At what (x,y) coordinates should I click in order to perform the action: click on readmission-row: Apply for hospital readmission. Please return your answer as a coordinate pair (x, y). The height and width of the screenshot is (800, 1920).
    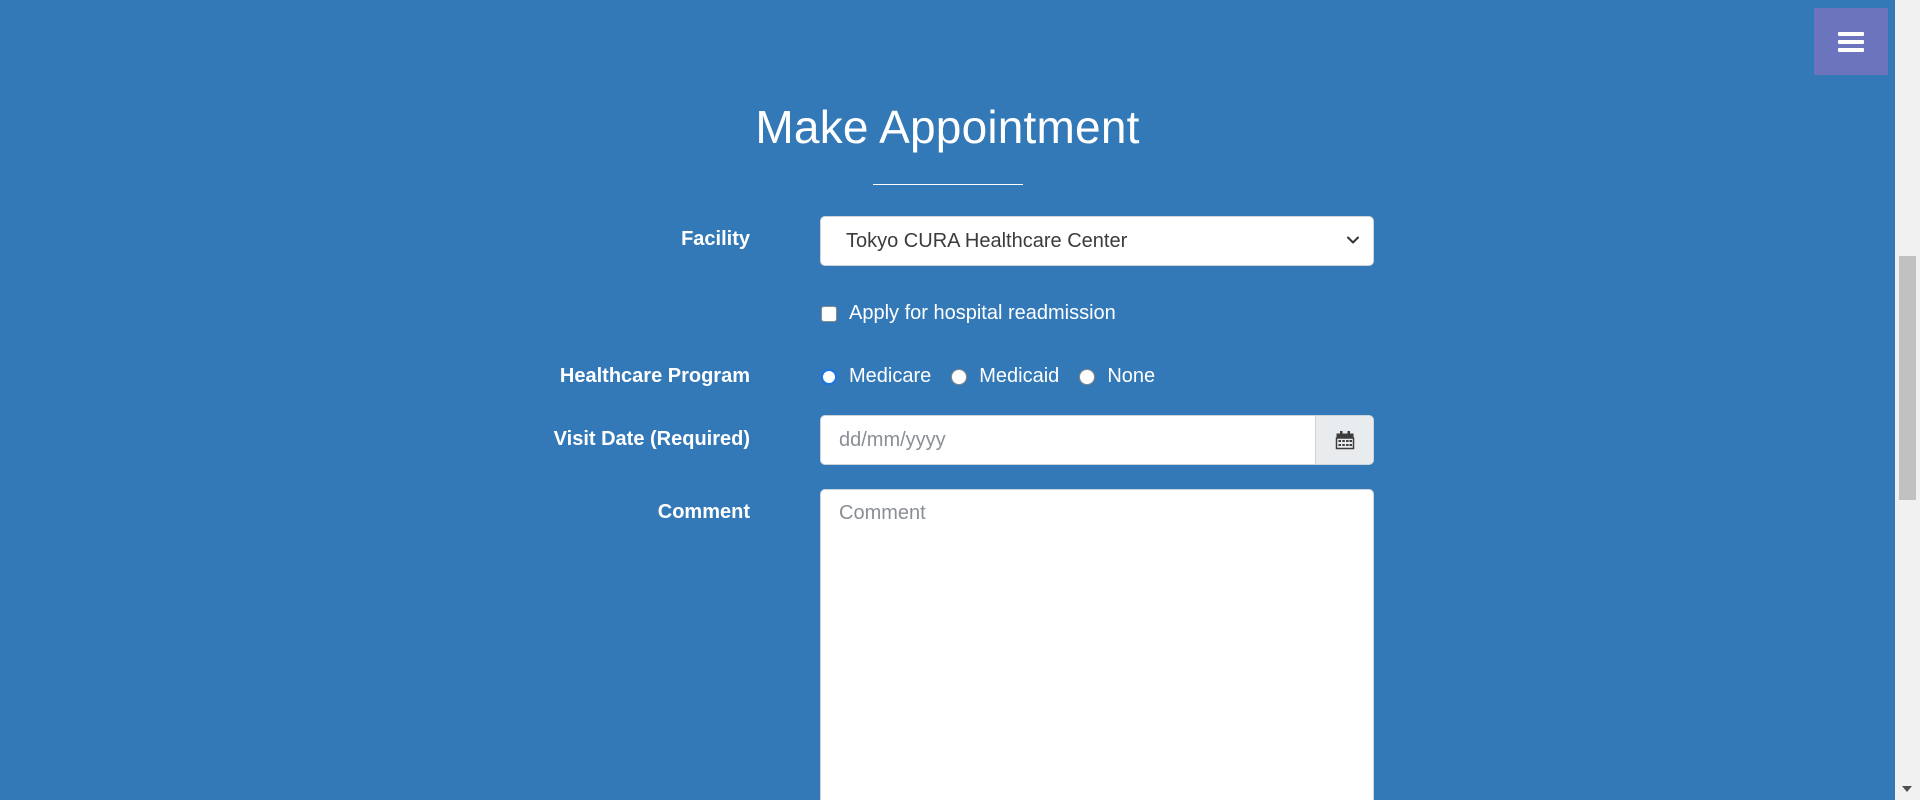
    Looking at the image, I should click on (968, 313).